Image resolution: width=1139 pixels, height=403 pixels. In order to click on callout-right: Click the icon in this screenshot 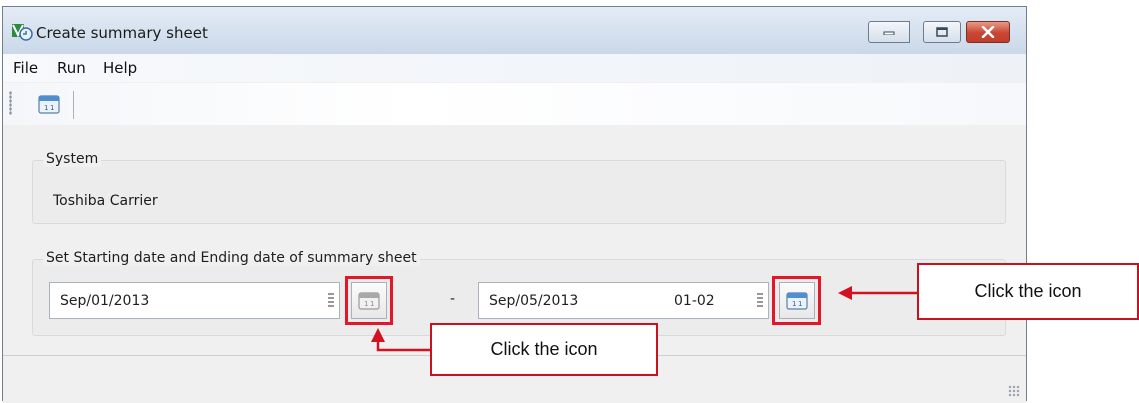, I will do `click(1028, 291)`.